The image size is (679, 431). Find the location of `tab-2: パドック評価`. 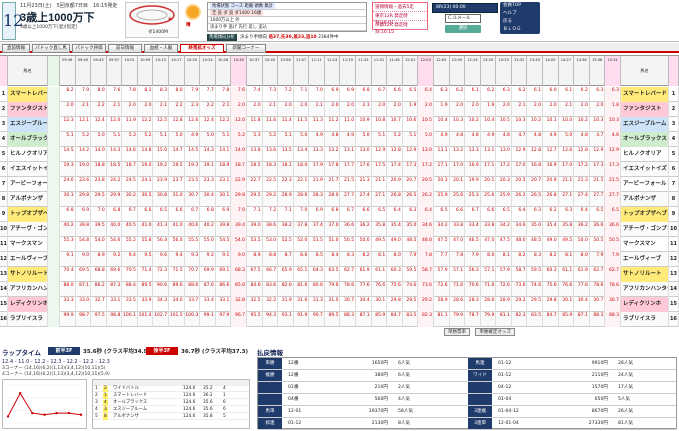

tab-2: パドック評価 is located at coordinates (89, 48).